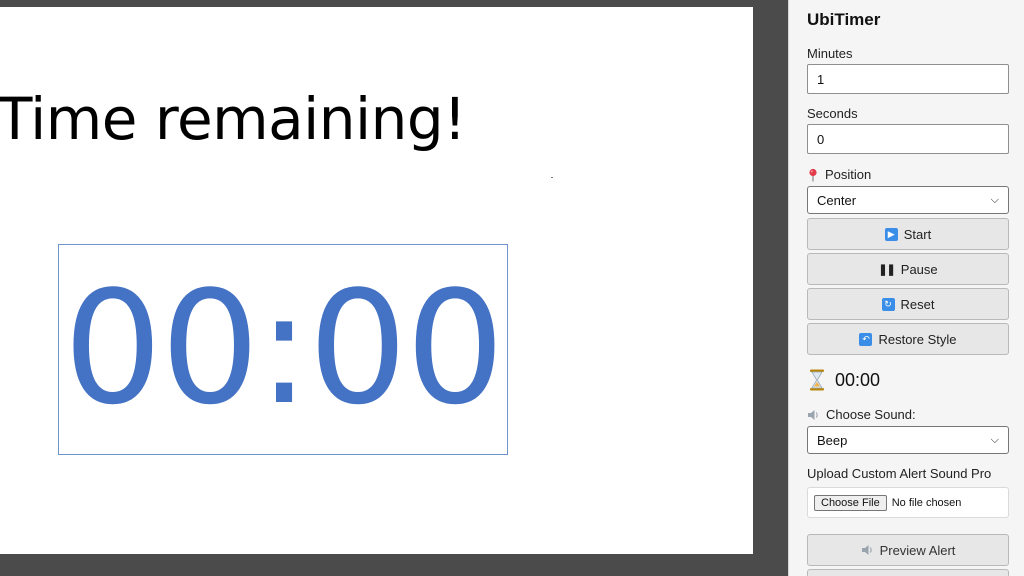 Image resolution: width=1024 pixels, height=576 pixels. What do you see at coordinates (813, 174) in the screenshot?
I see `pushpin-icon` at bounding box center [813, 174].